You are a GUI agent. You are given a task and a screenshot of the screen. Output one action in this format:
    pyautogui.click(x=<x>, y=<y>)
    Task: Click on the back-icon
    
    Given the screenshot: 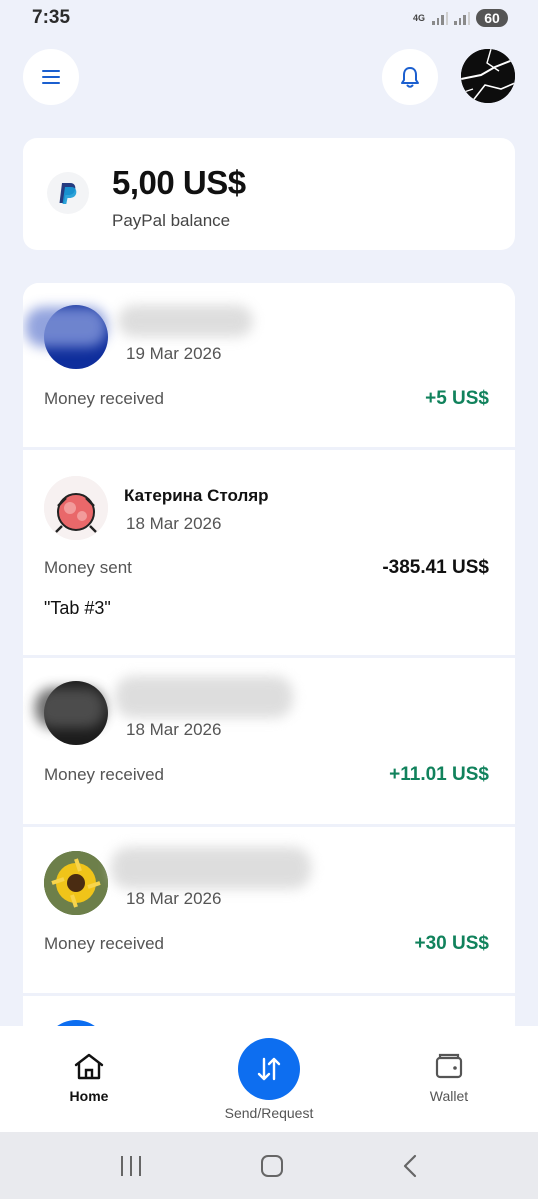 What is the action you would take?
    pyautogui.click(x=410, y=1166)
    